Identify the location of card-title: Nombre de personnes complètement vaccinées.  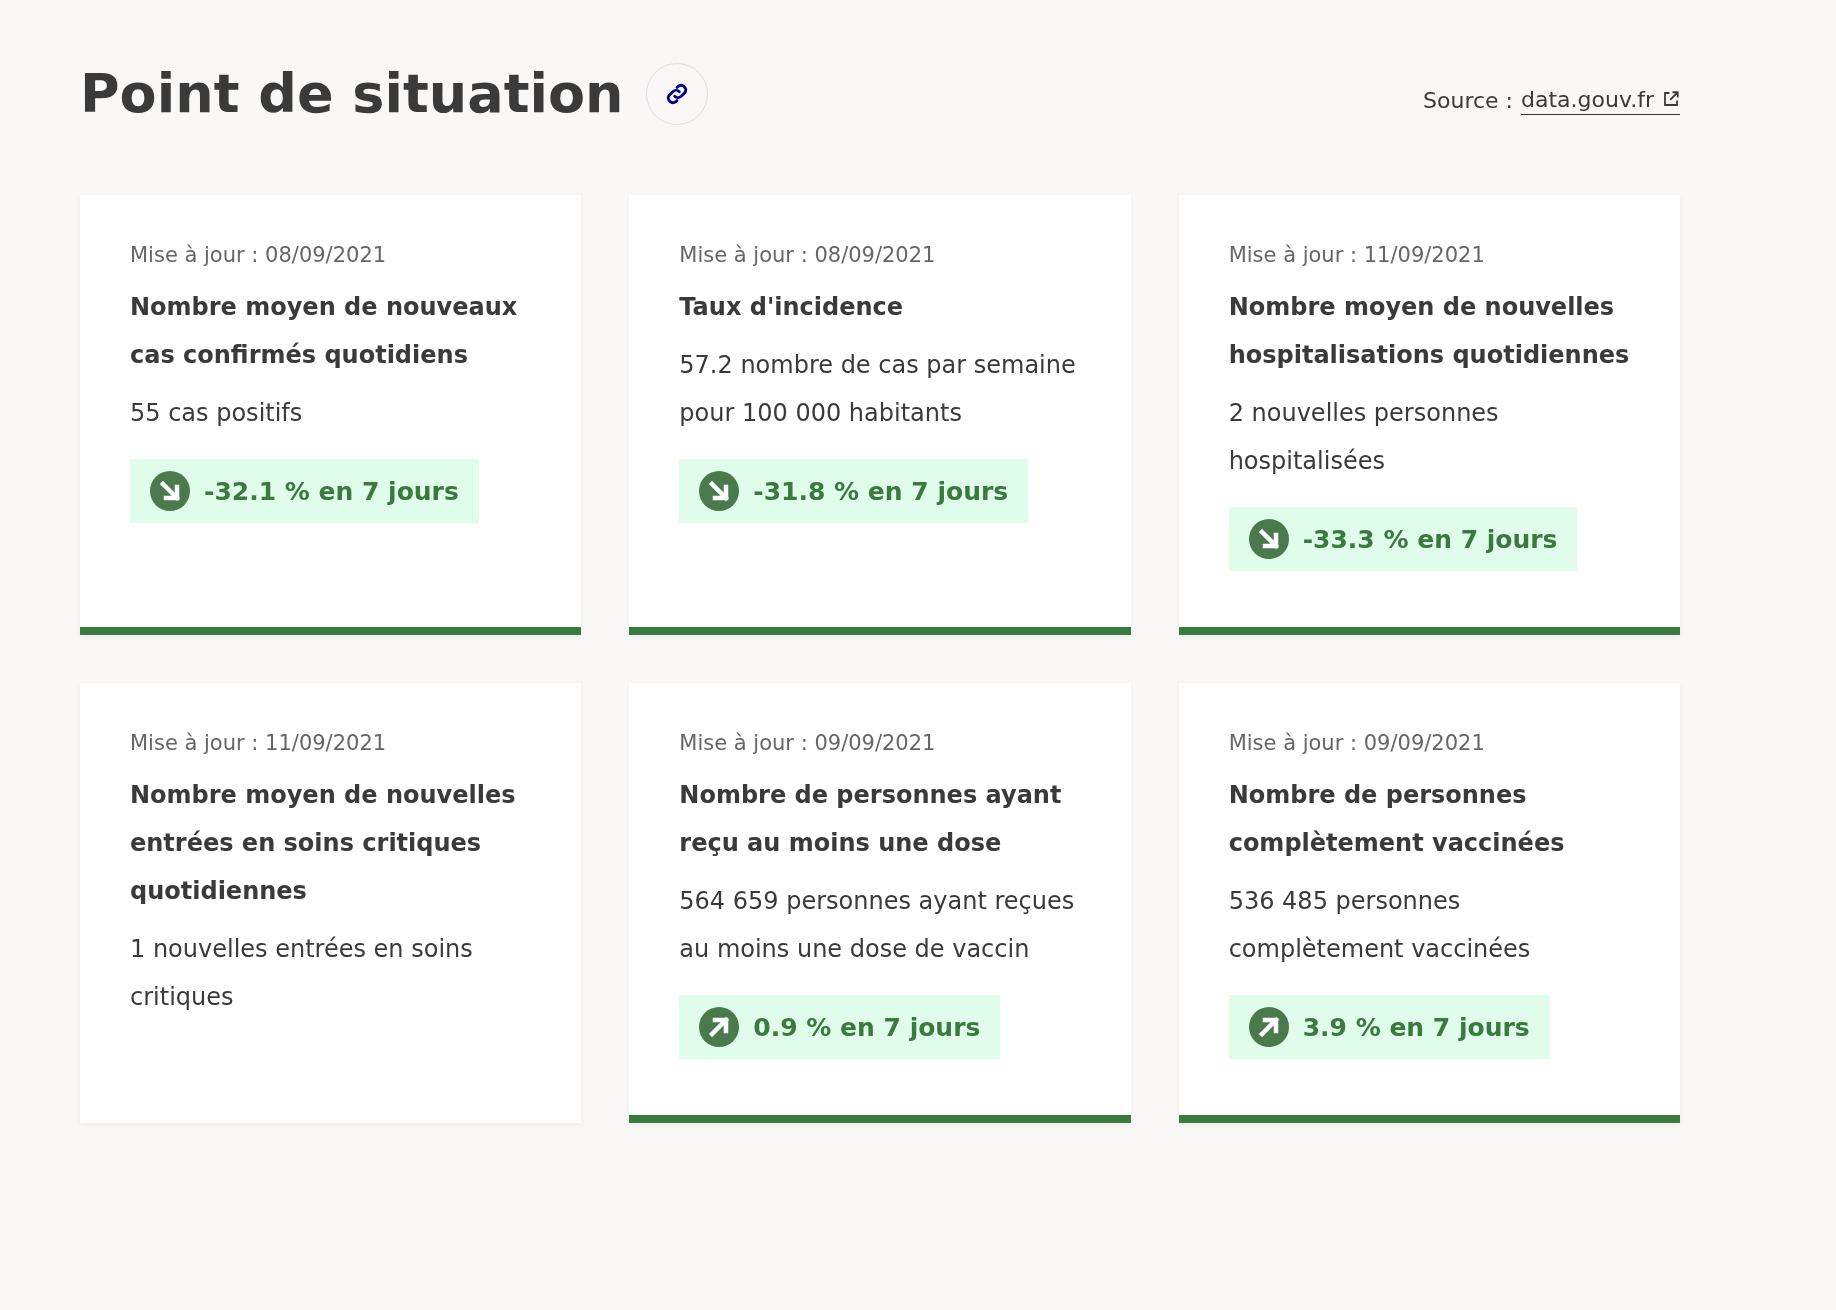
(1397, 819).